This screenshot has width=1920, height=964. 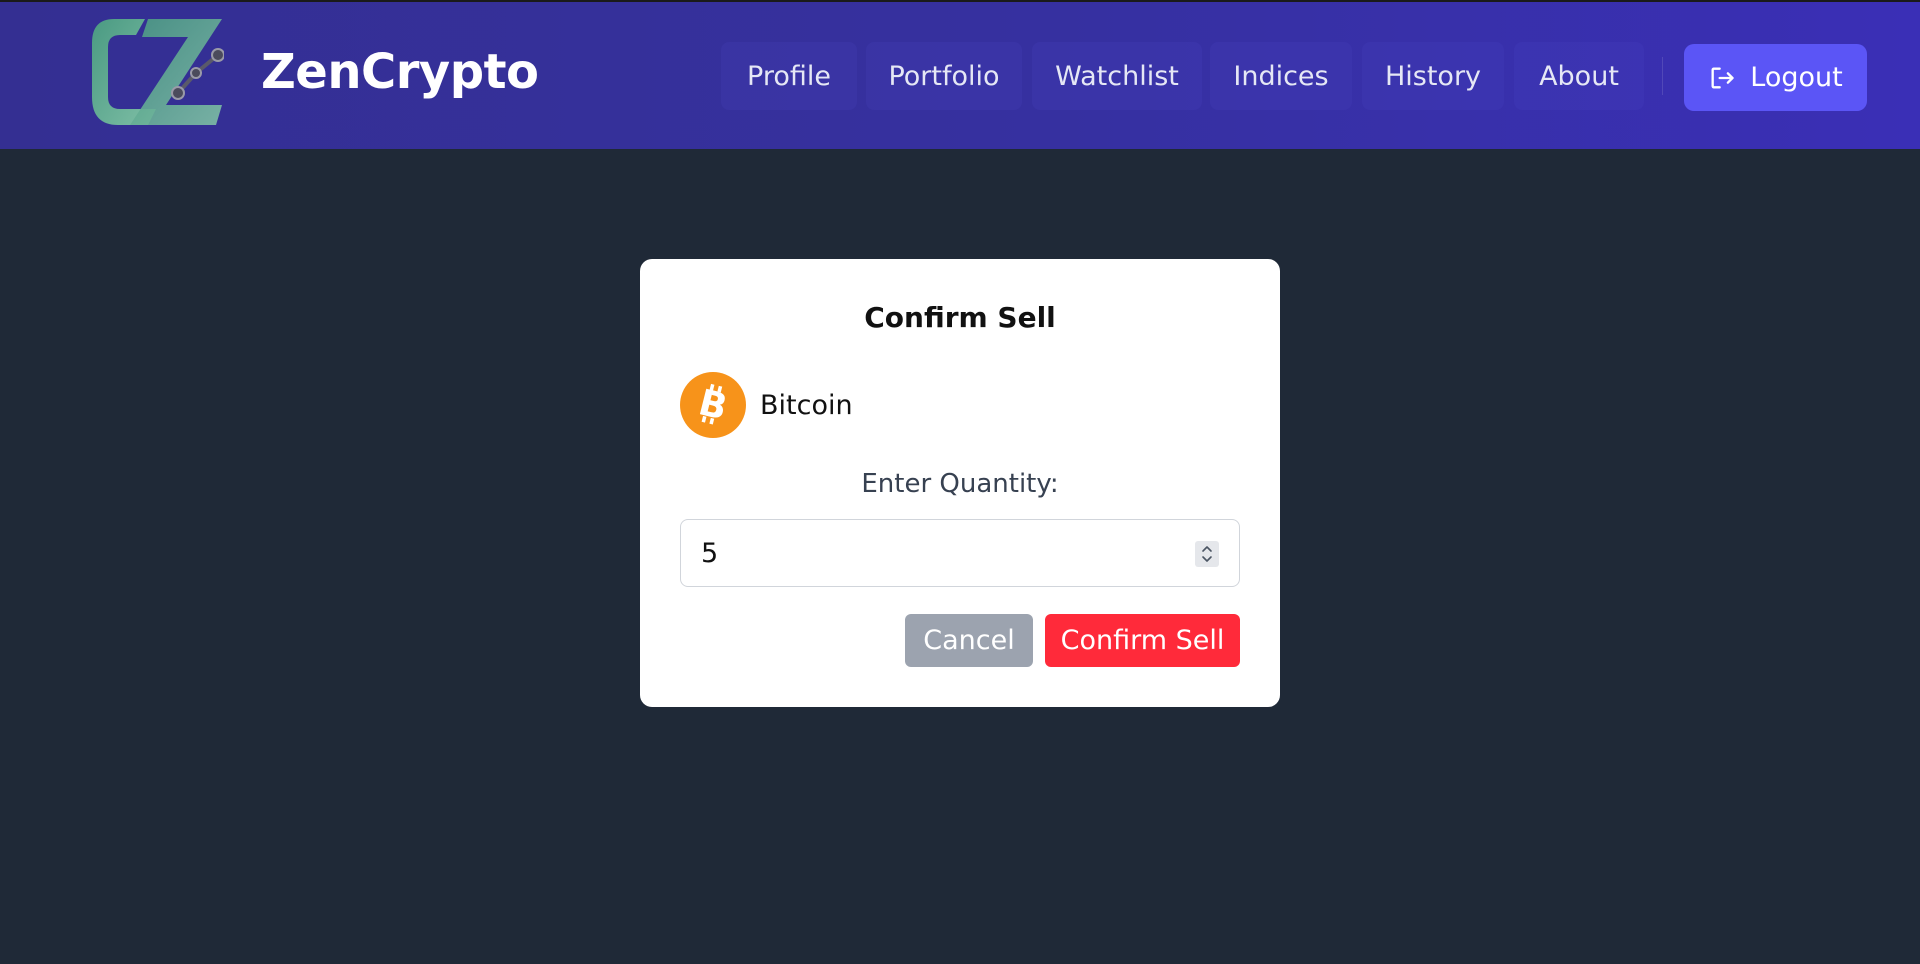 I want to click on logout-icon, so click(x=1722, y=78).